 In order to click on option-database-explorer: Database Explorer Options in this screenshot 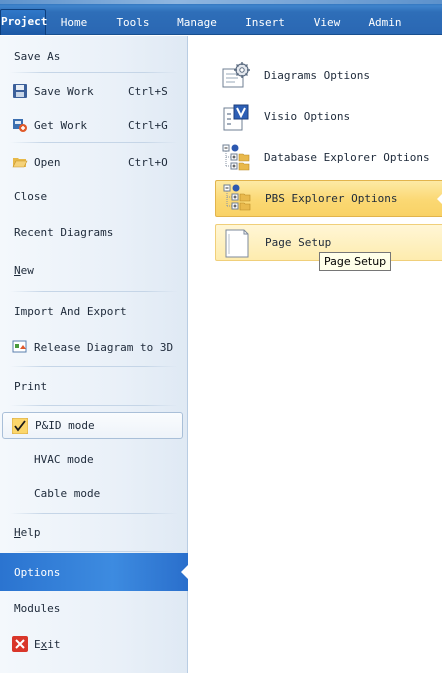, I will do `click(328, 157)`.